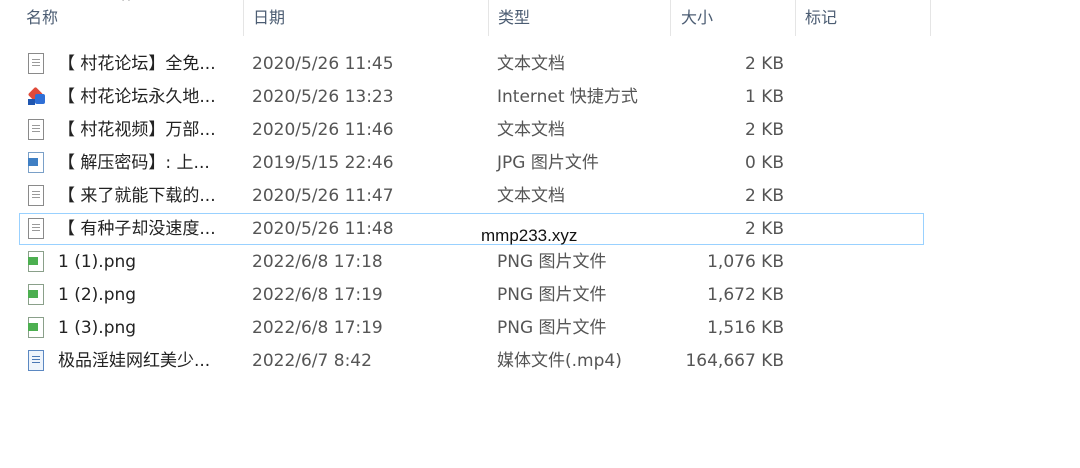  Describe the element at coordinates (583, 18) in the screenshot. I see `column-header-type: 类型` at that location.